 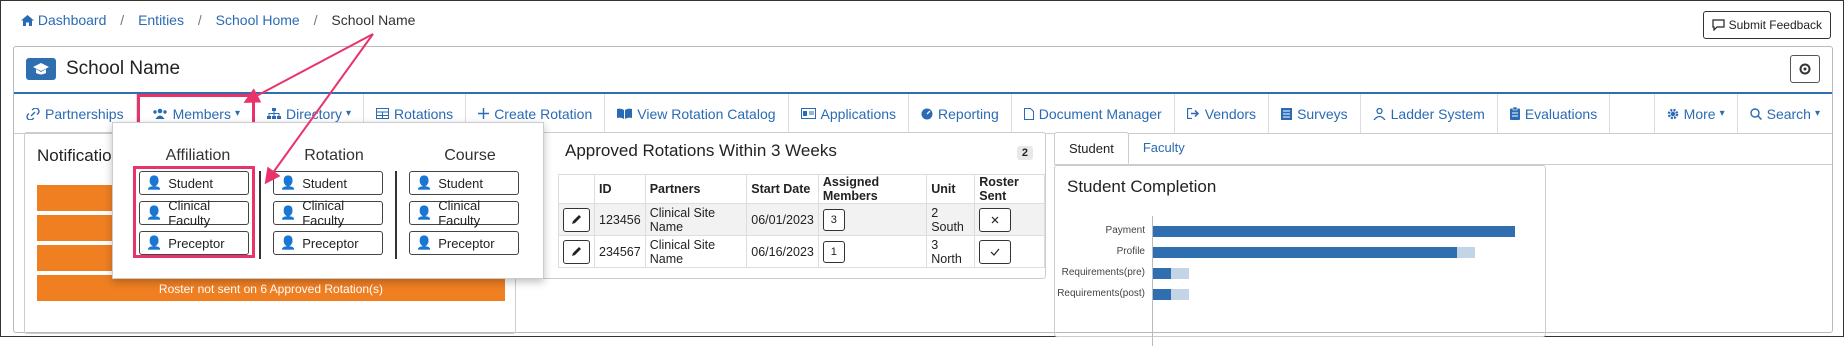 I want to click on table-cell: 3, so click(x=872, y=219).